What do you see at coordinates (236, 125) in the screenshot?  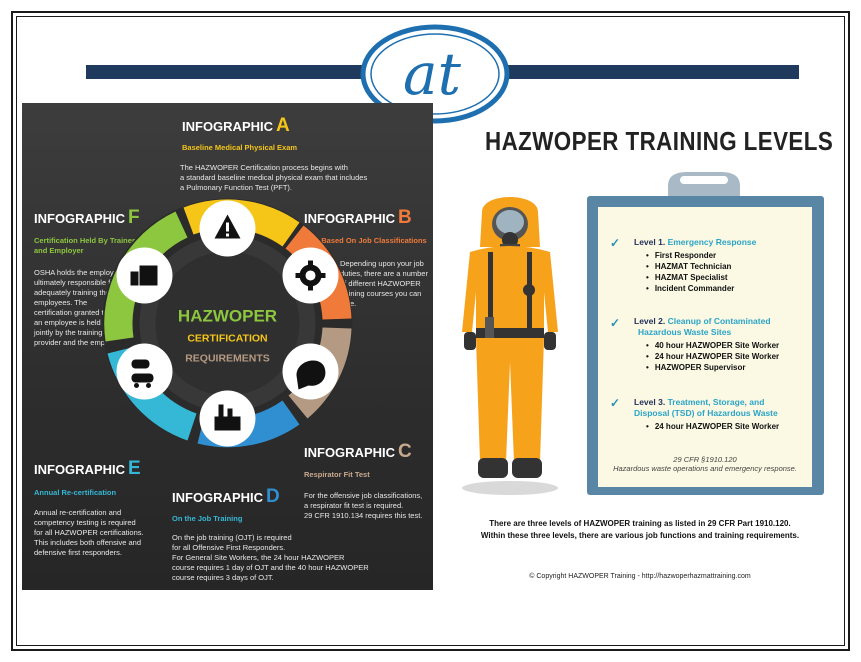 I see `infographic-a-heading: INFOGRAPHIC A` at bounding box center [236, 125].